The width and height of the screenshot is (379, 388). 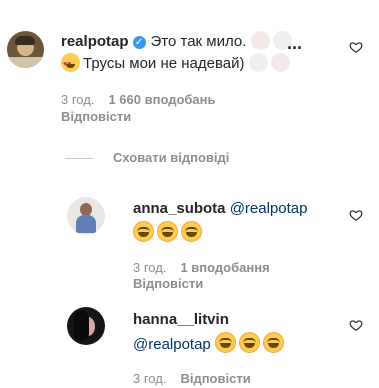 I want to click on reply-username: hanna__litvin, so click(x=181, y=319).